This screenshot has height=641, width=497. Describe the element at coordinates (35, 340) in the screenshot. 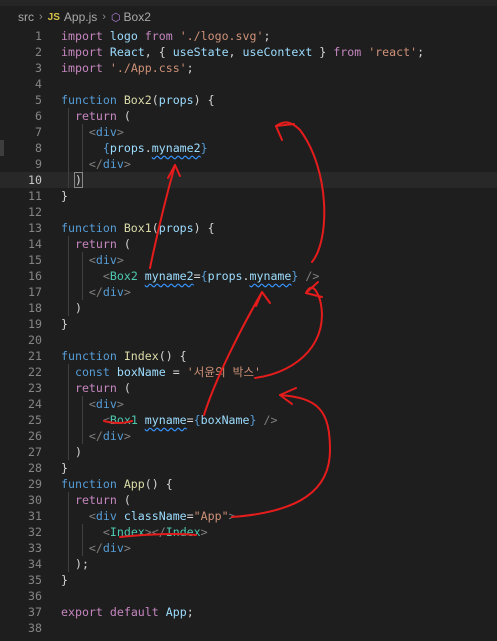

I see `code-line: 20` at that location.